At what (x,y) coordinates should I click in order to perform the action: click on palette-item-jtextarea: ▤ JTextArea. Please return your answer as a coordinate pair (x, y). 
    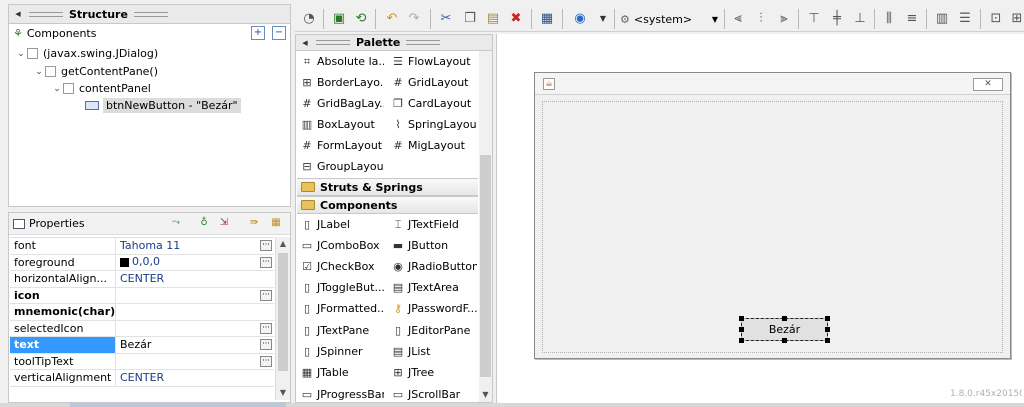
    Looking at the image, I should click on (434, 287).